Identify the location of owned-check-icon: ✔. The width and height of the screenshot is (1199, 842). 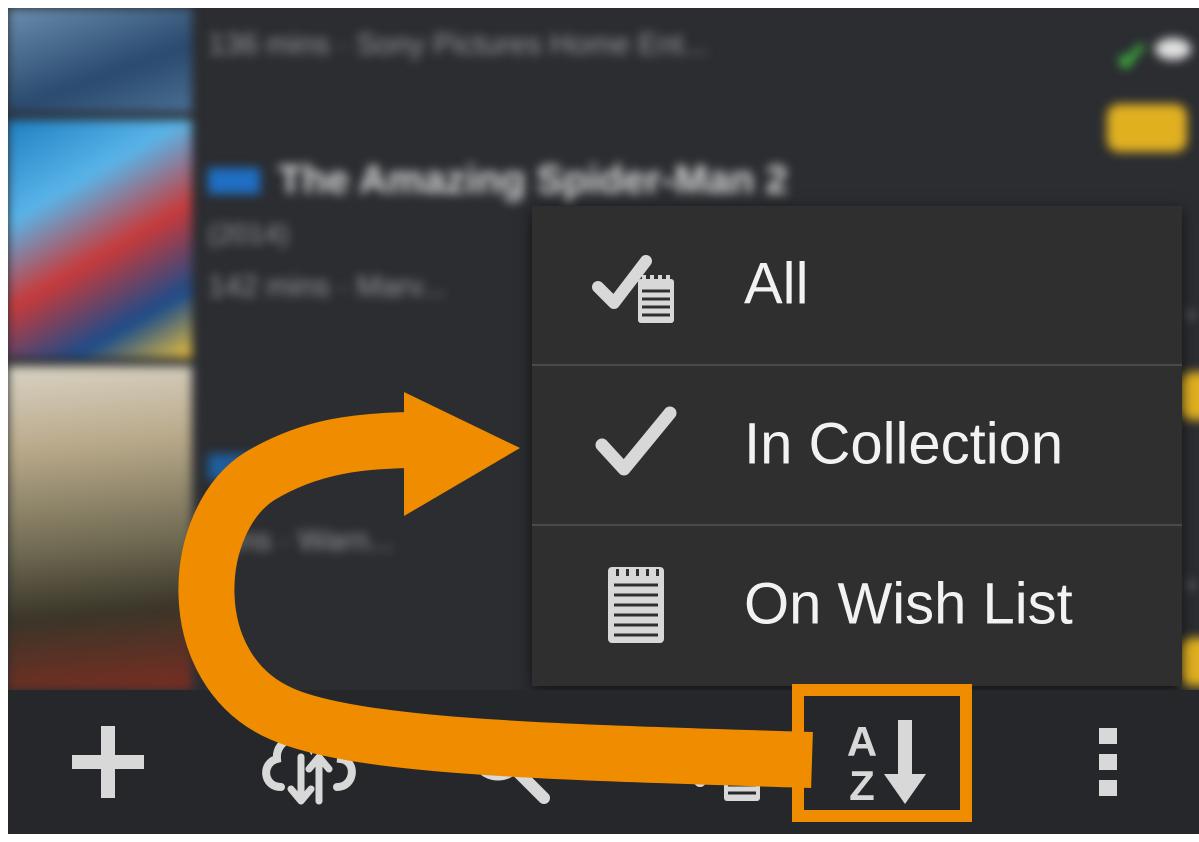
(1132, 57).